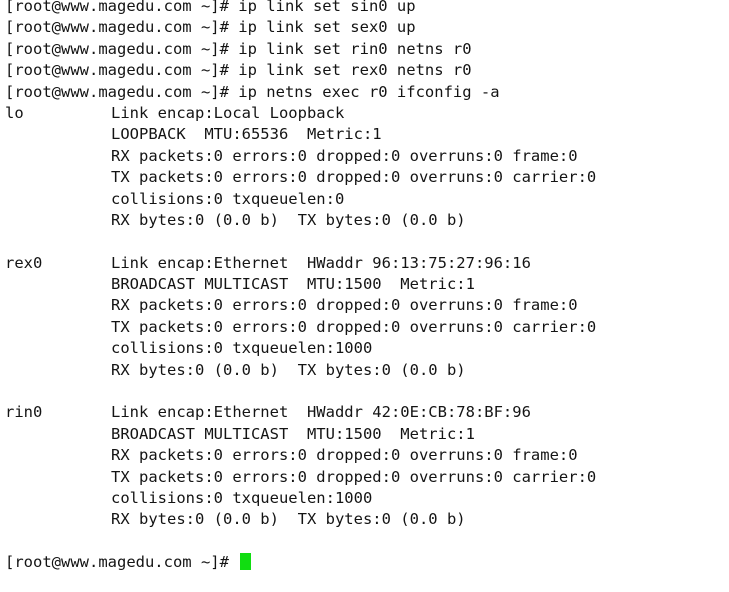 The width and height of the screenshot is (729, 592). What do you see at coordinates (367, 113) in the screenshot?
I see `ifconfig-output-line: lo Link encap:Local Loopback` at bounding box center [367, 113].